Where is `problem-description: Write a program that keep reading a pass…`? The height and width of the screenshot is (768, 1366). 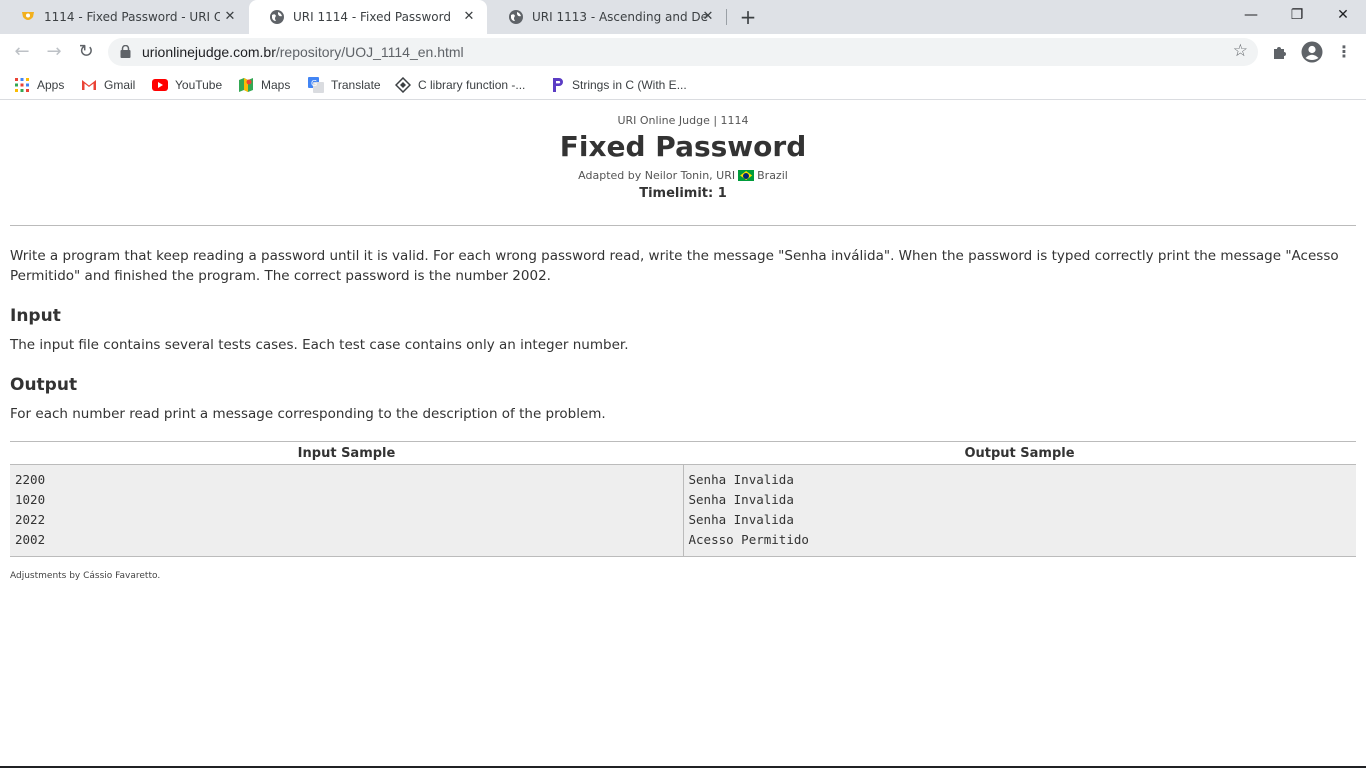
problem-description: Write a program that keep reading a pass… is located at coordinates (674, 266).